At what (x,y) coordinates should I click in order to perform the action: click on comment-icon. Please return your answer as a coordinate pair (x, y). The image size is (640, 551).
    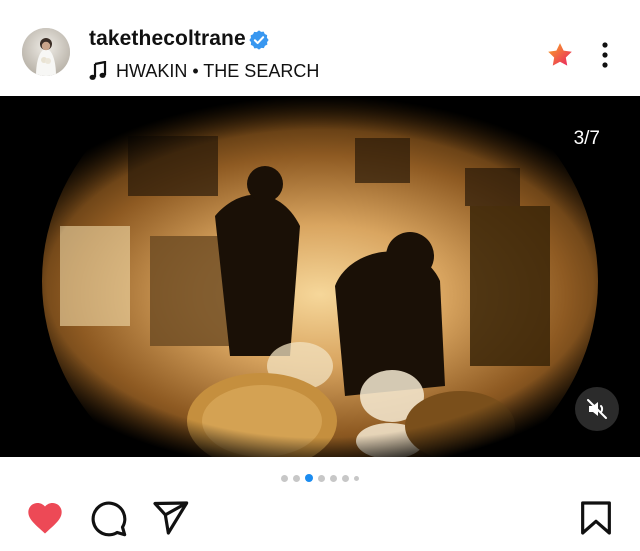
    Looking at the image, I should click on (108, 518).